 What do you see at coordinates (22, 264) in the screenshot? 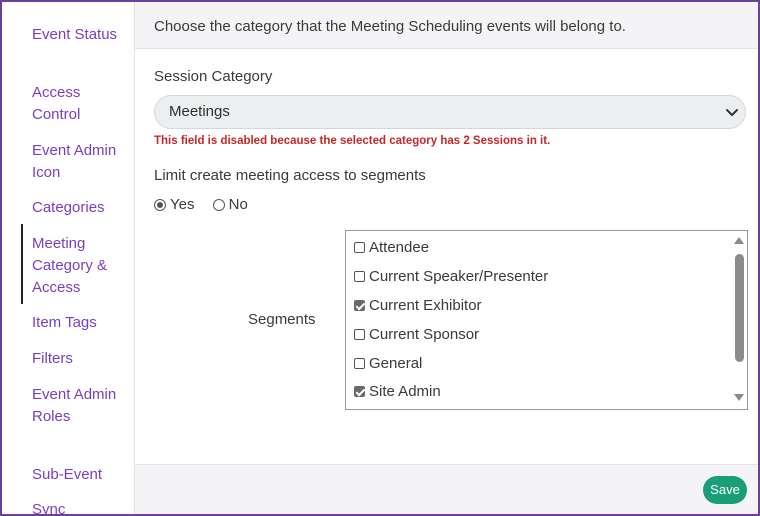
I see `sidebar-active-indicator` at bounding box center [22, 264].